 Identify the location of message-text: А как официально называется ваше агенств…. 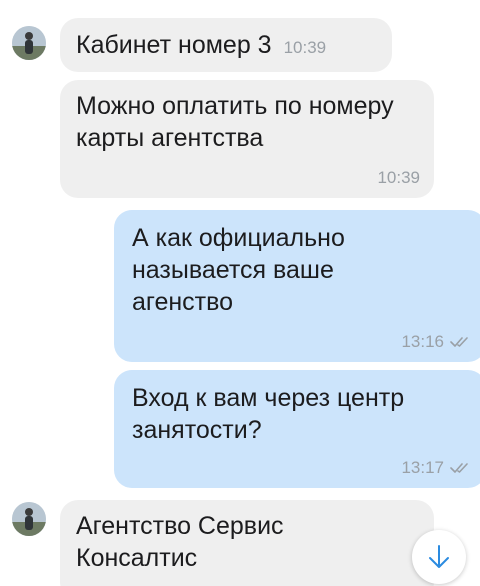
(238, 270).